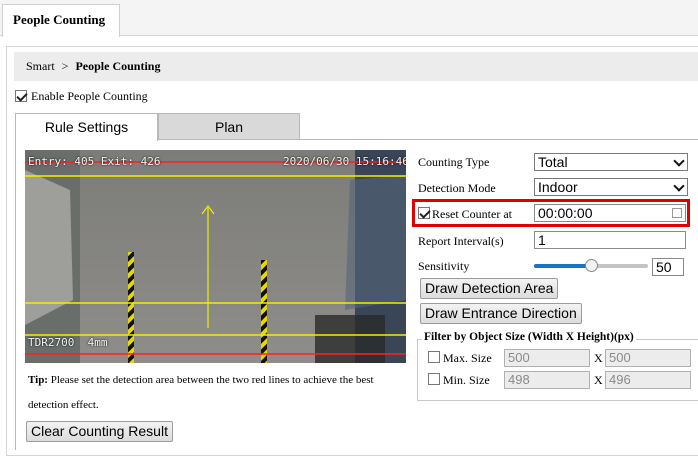  Describe the element at coordinates (598, 380) in the screenshot. I see `min-size-x-label: X` at that location.